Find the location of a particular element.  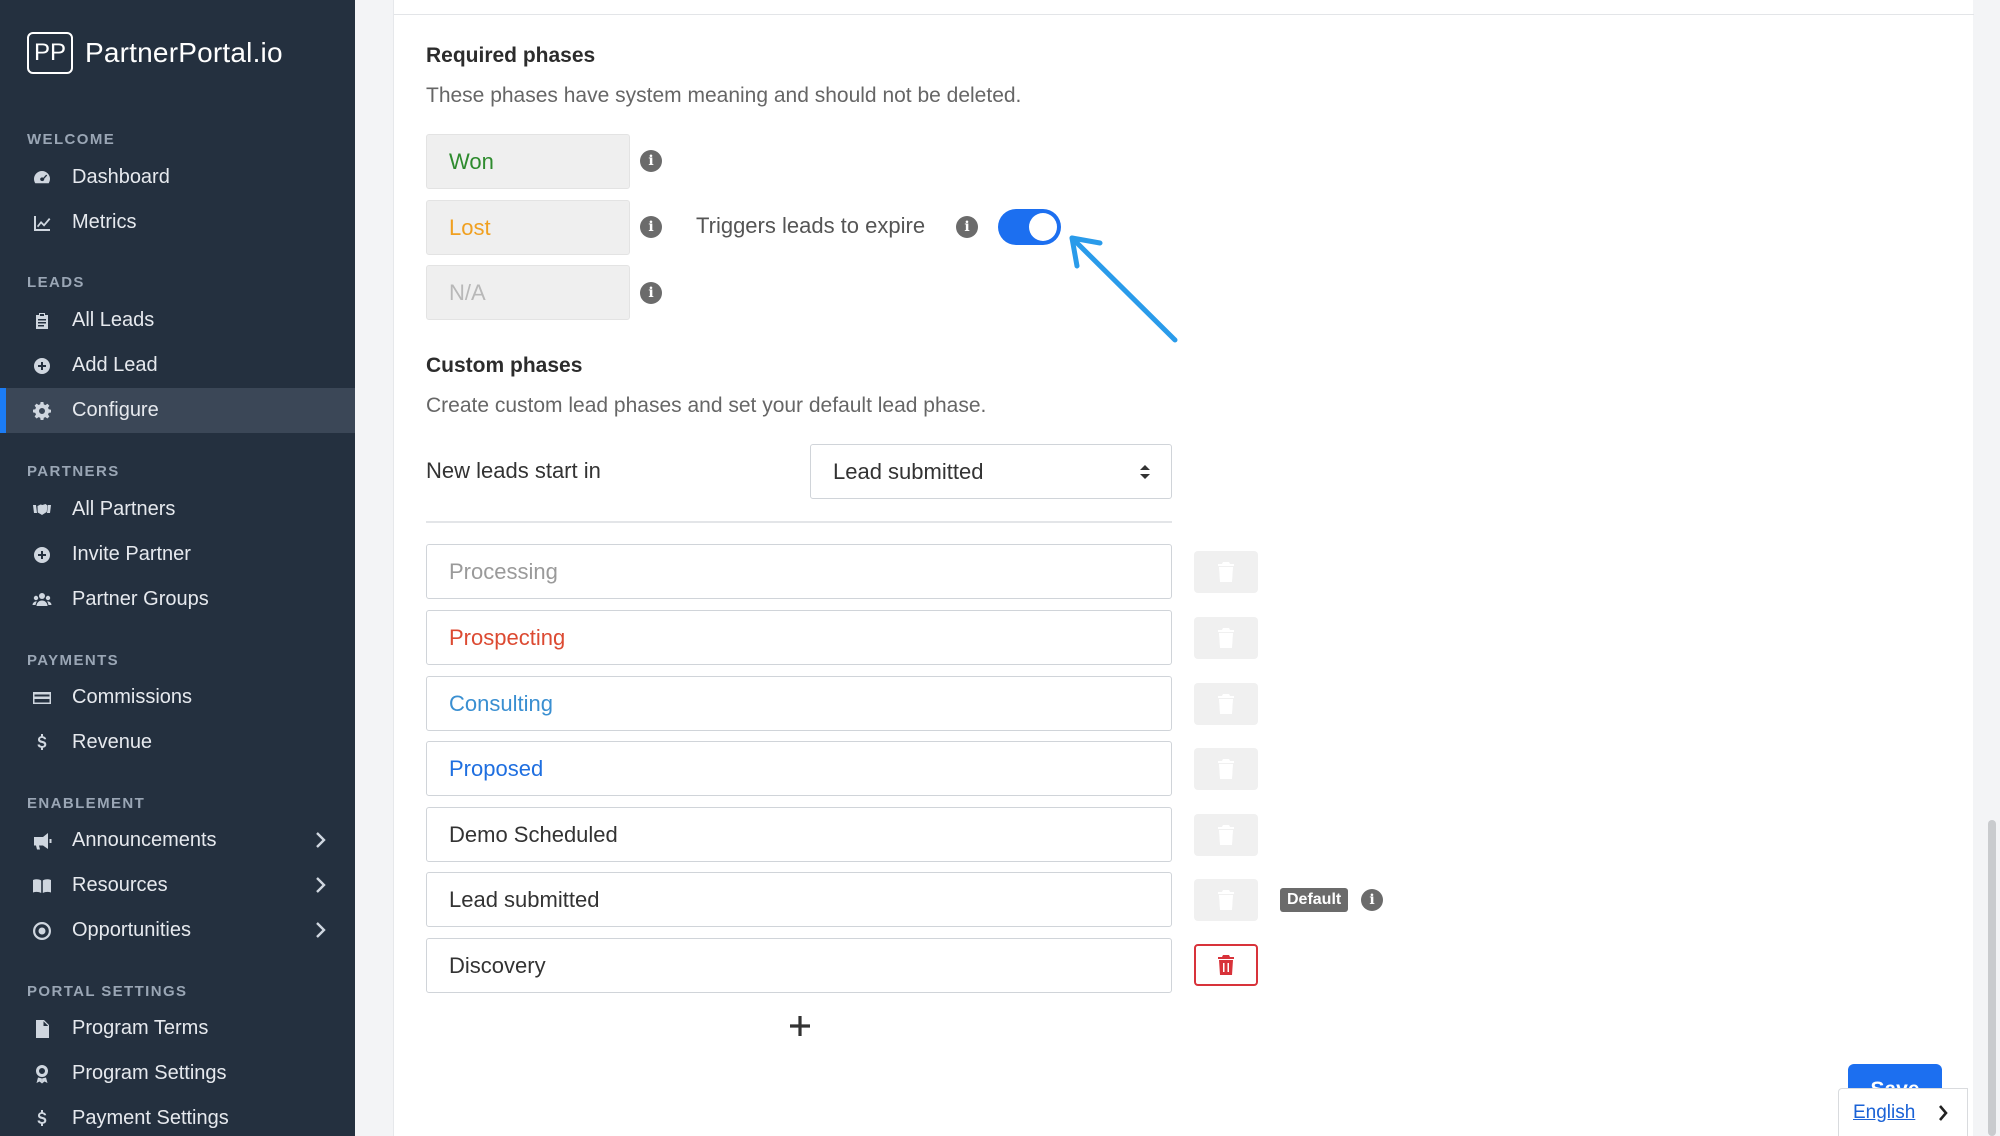

sidebar-item-configure: Configure is located at coordinates (177, 410).